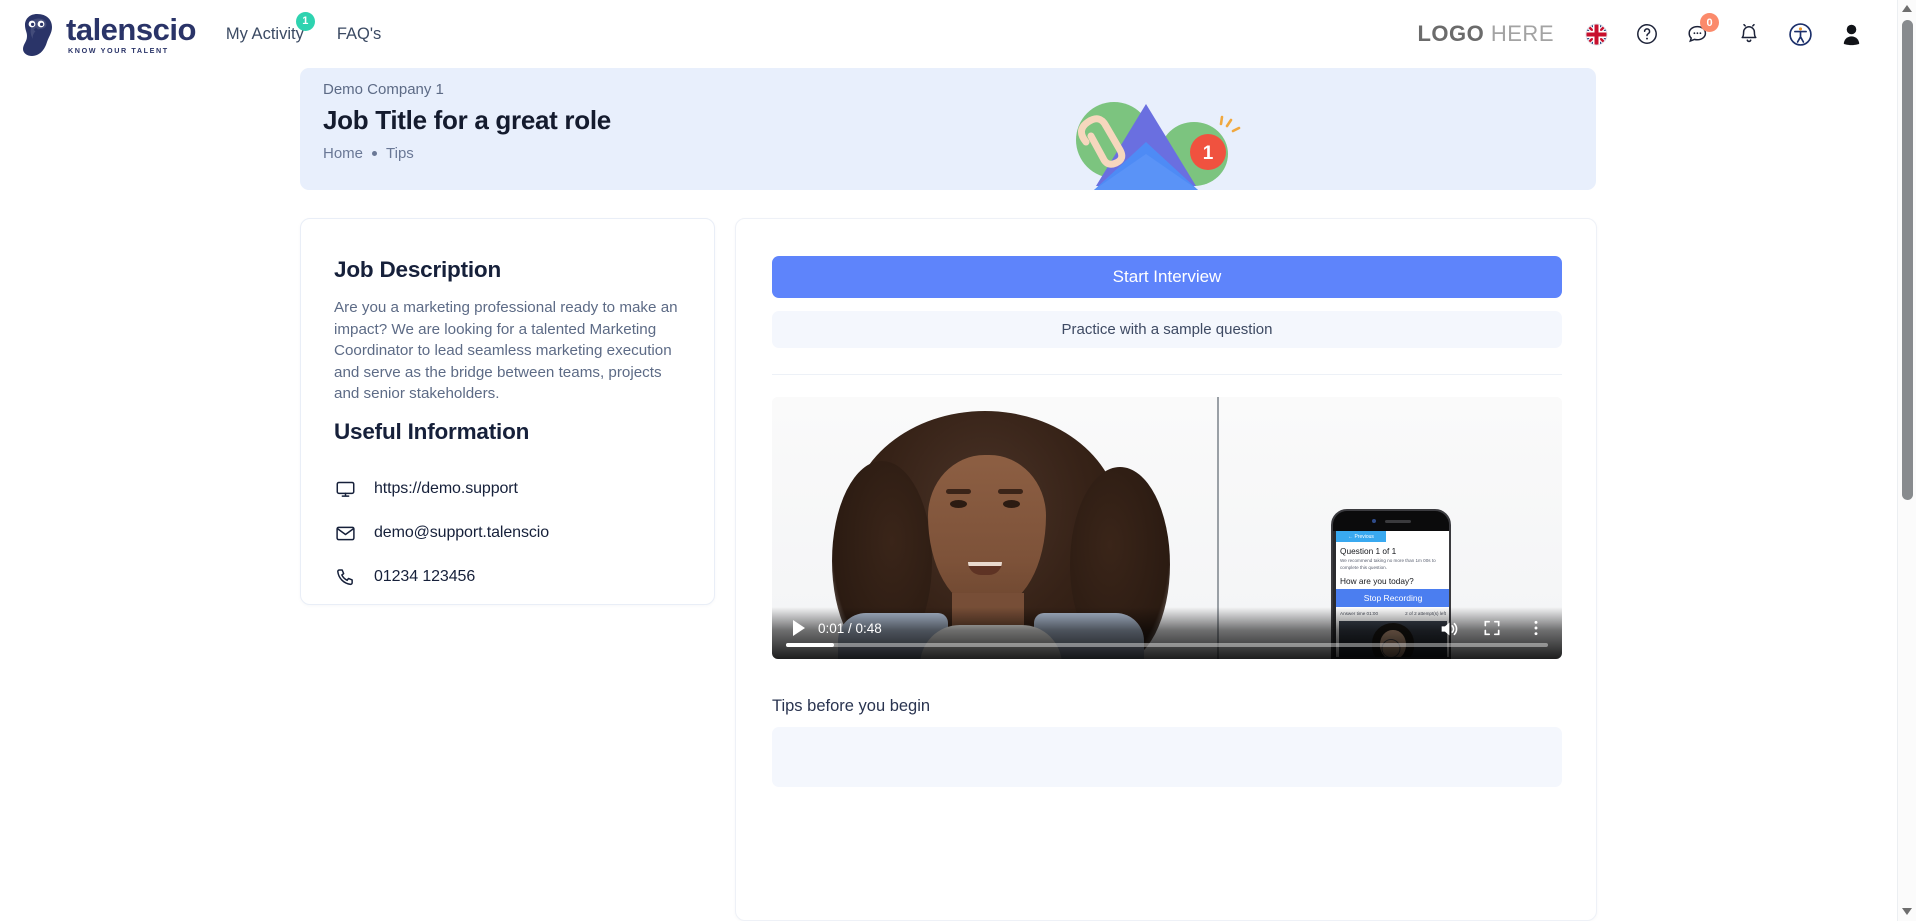 The image size is (1916, 921). What do you see at coordinates (1391, 521) in the screenshot?
I see `phone-speaker-notch` at bounding box center [1391, 521].